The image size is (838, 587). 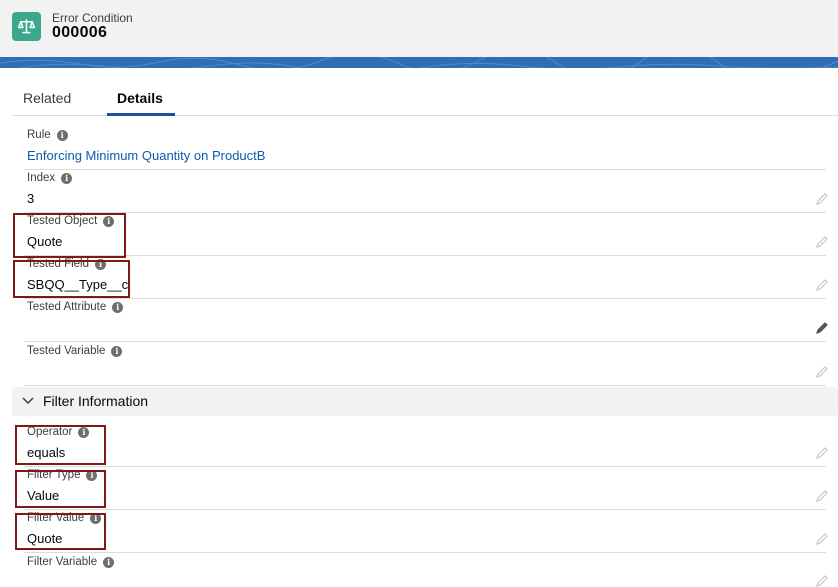 What do you see at coordinates (431, 234) in the screenshot?
I see `field-tested-object: Tested Object i Quote` at bounding box center [431, 234].